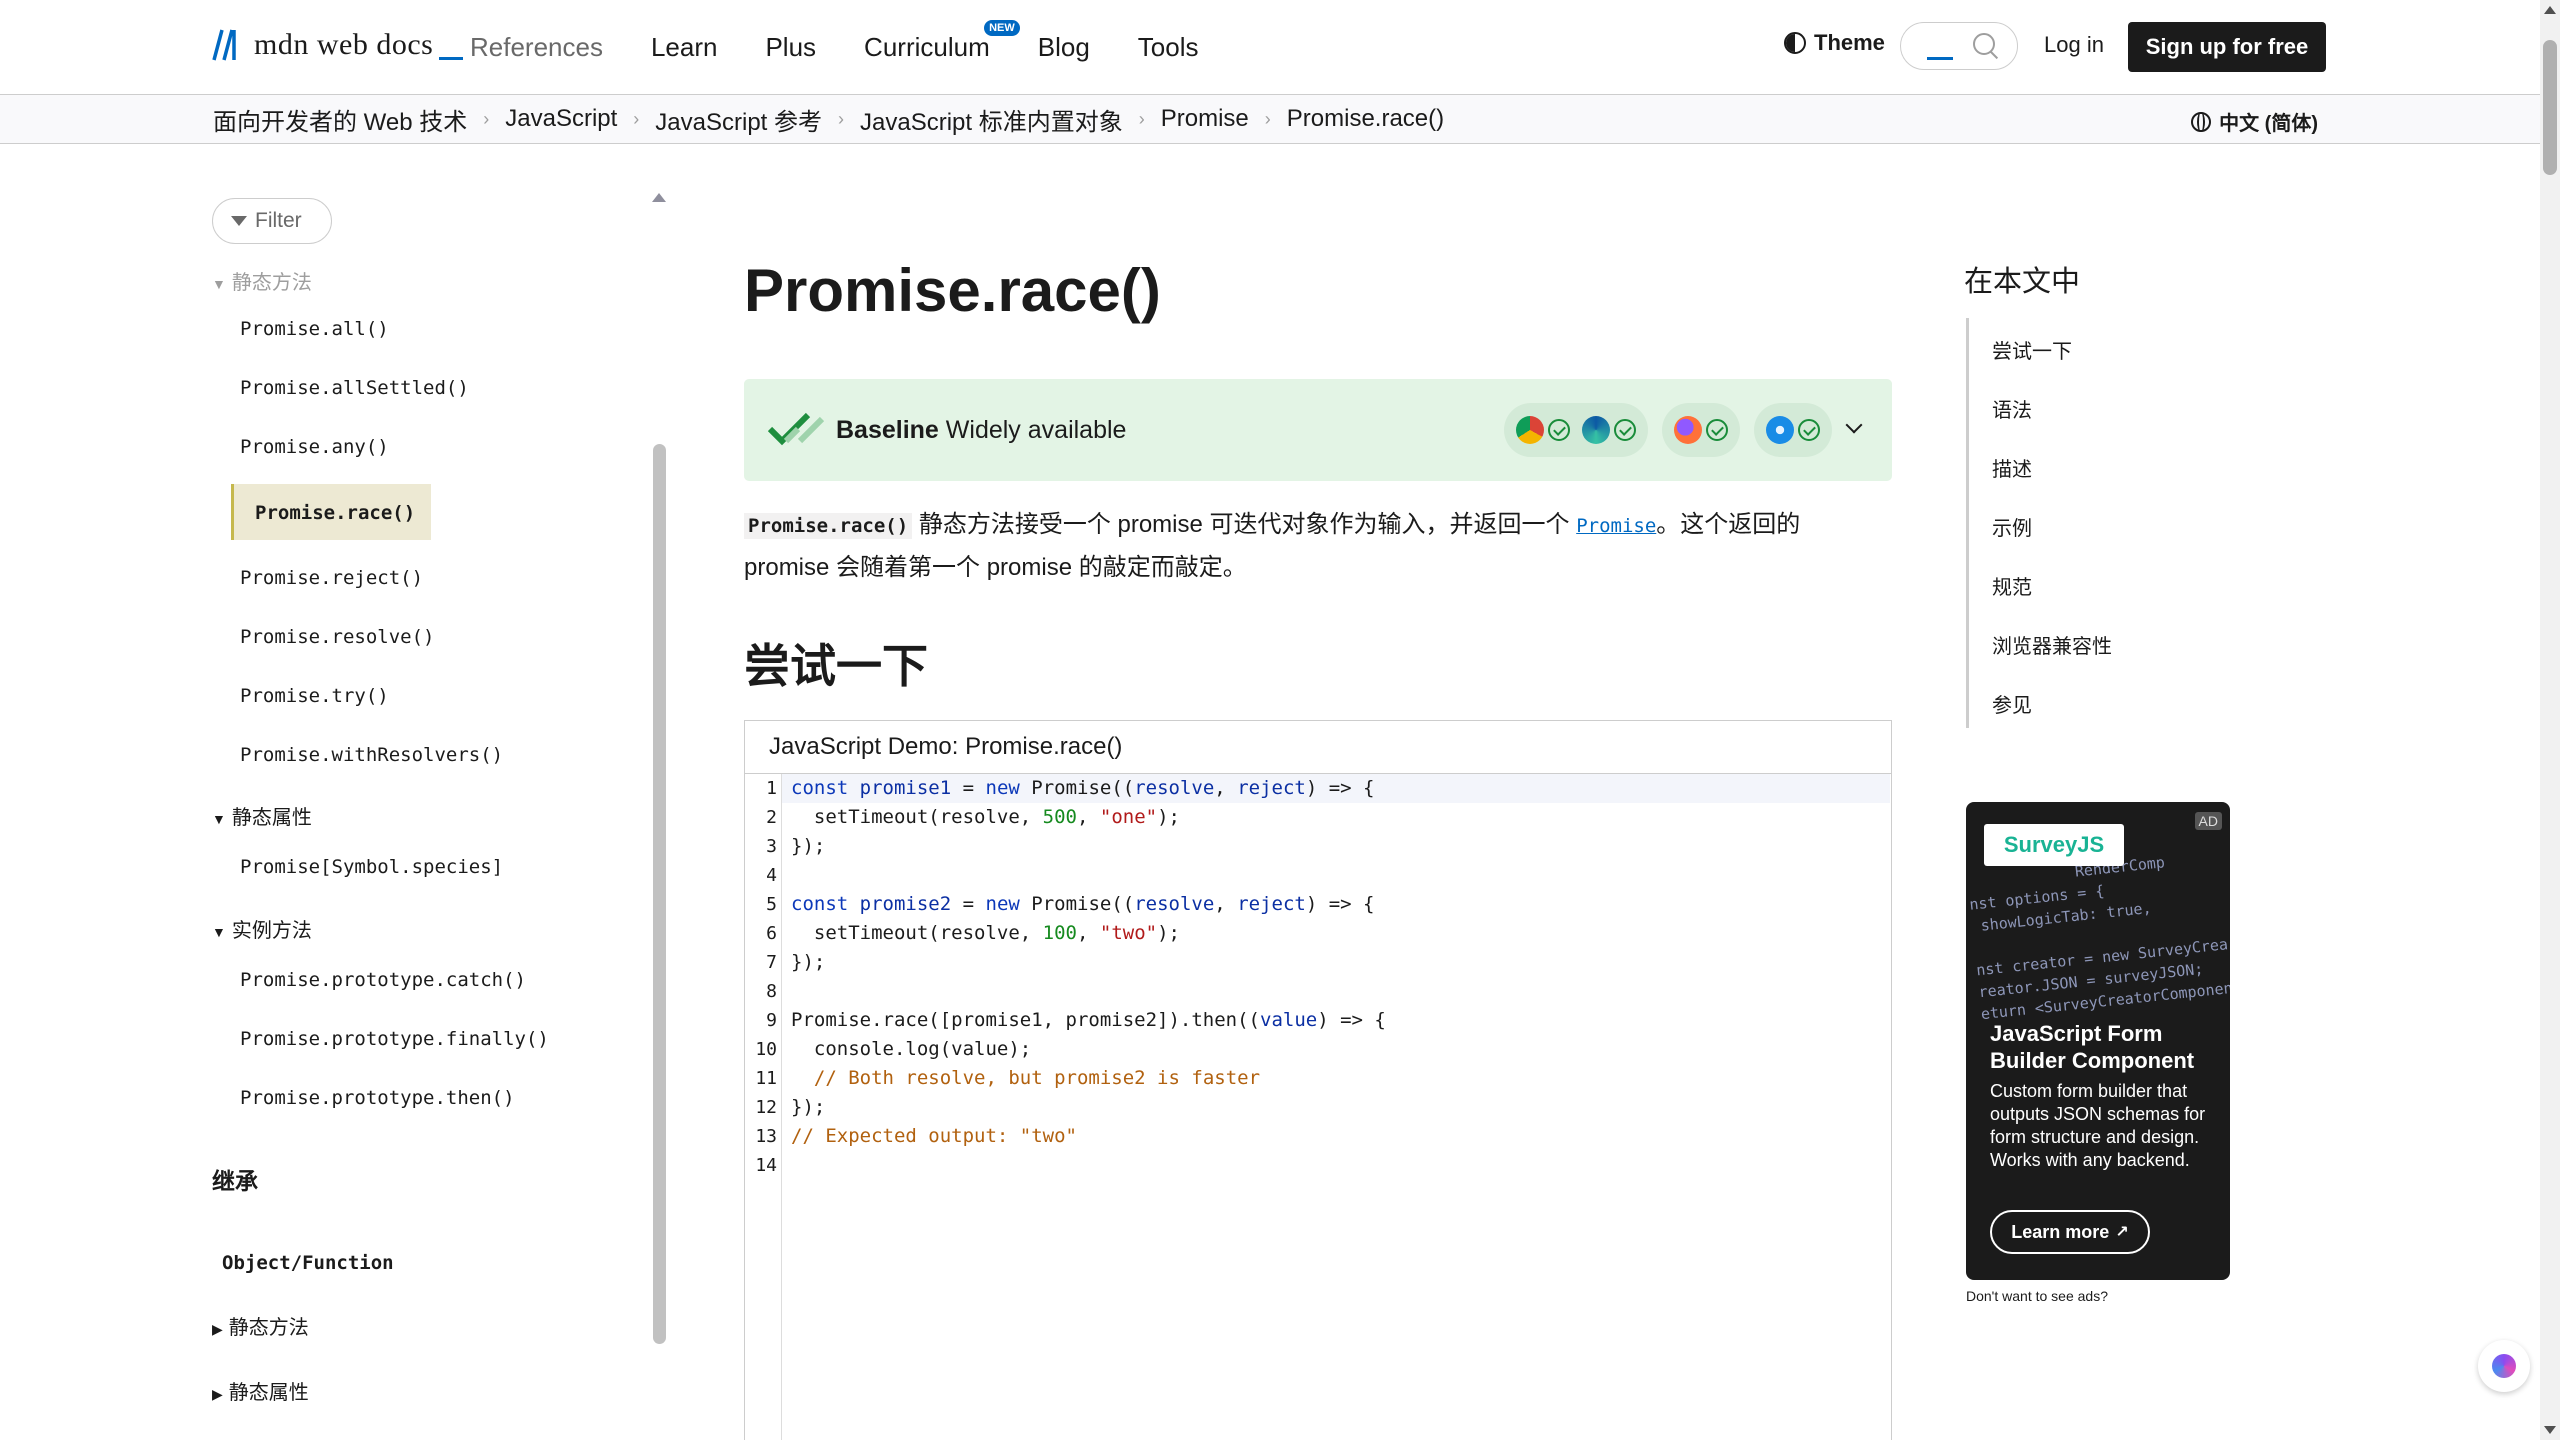 Image resolution: width=2560 pixels, height=1440 pixels. Describe the element at coordinates (235, 1181) in the screenshot. I see `sidebar-inheritance-heading: 继承` at that location.